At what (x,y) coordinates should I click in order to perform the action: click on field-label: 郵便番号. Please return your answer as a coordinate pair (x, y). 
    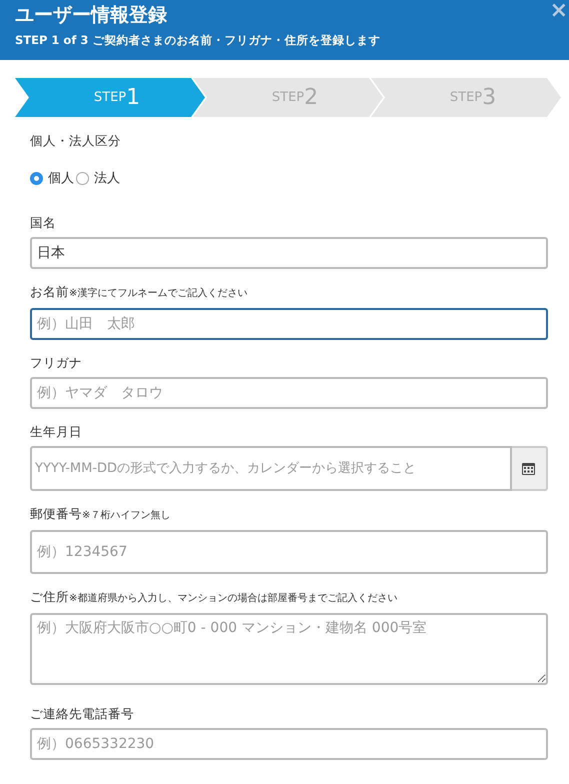
    Looking at the image, I should click on (56, 513).